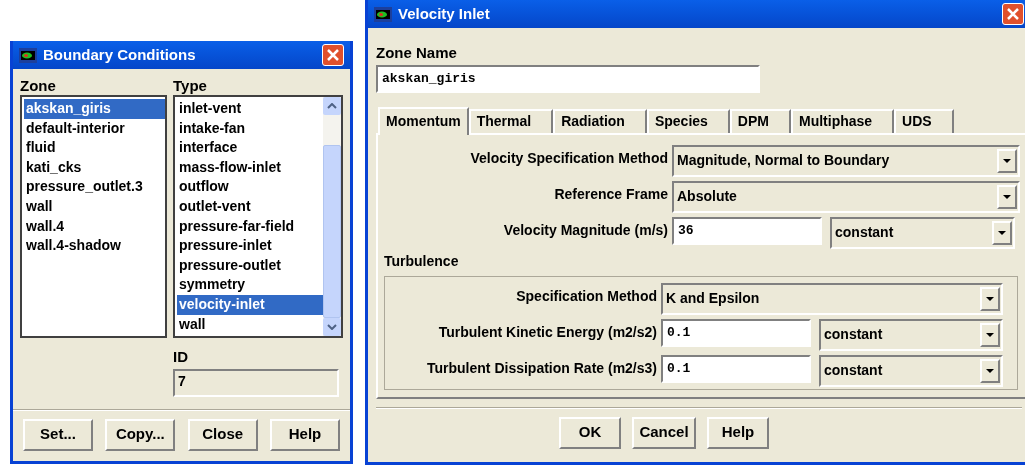  What do you see at coordinates (250, 187) in the screenshot?
I see `list-item: outflow` at bounding box center [250, 187].